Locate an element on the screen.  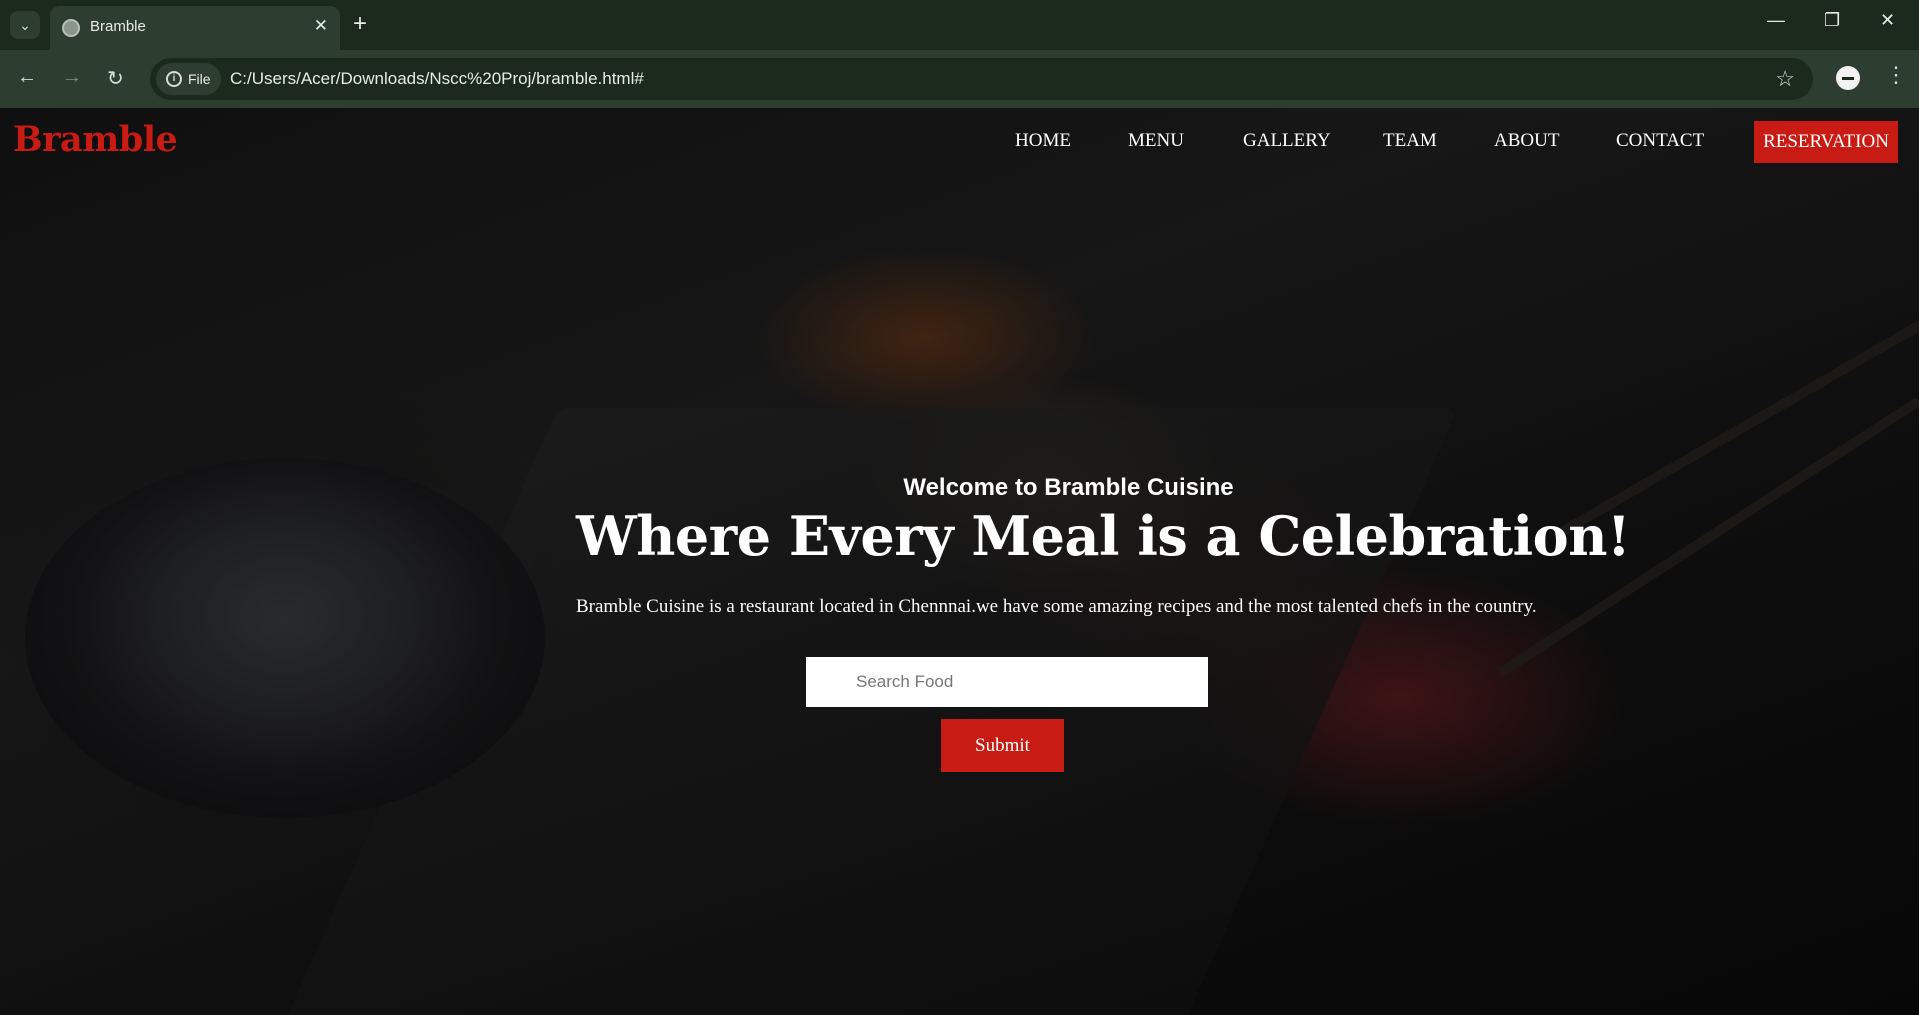
hero-eyebrow: Welcome to Bramble Cuisine is located at coordinates (1068, 487).